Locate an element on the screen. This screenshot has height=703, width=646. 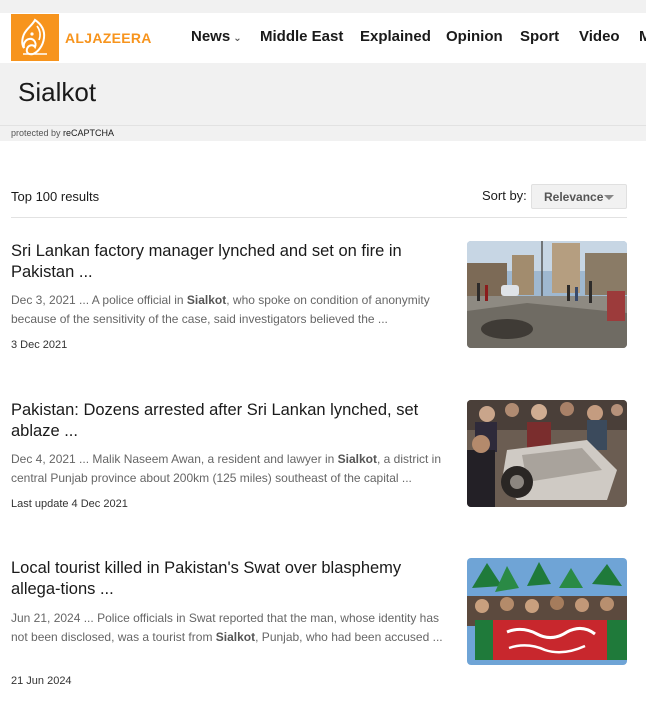
recaptcha-brand: reCAPTCHA is located at coordinates (88, 133).